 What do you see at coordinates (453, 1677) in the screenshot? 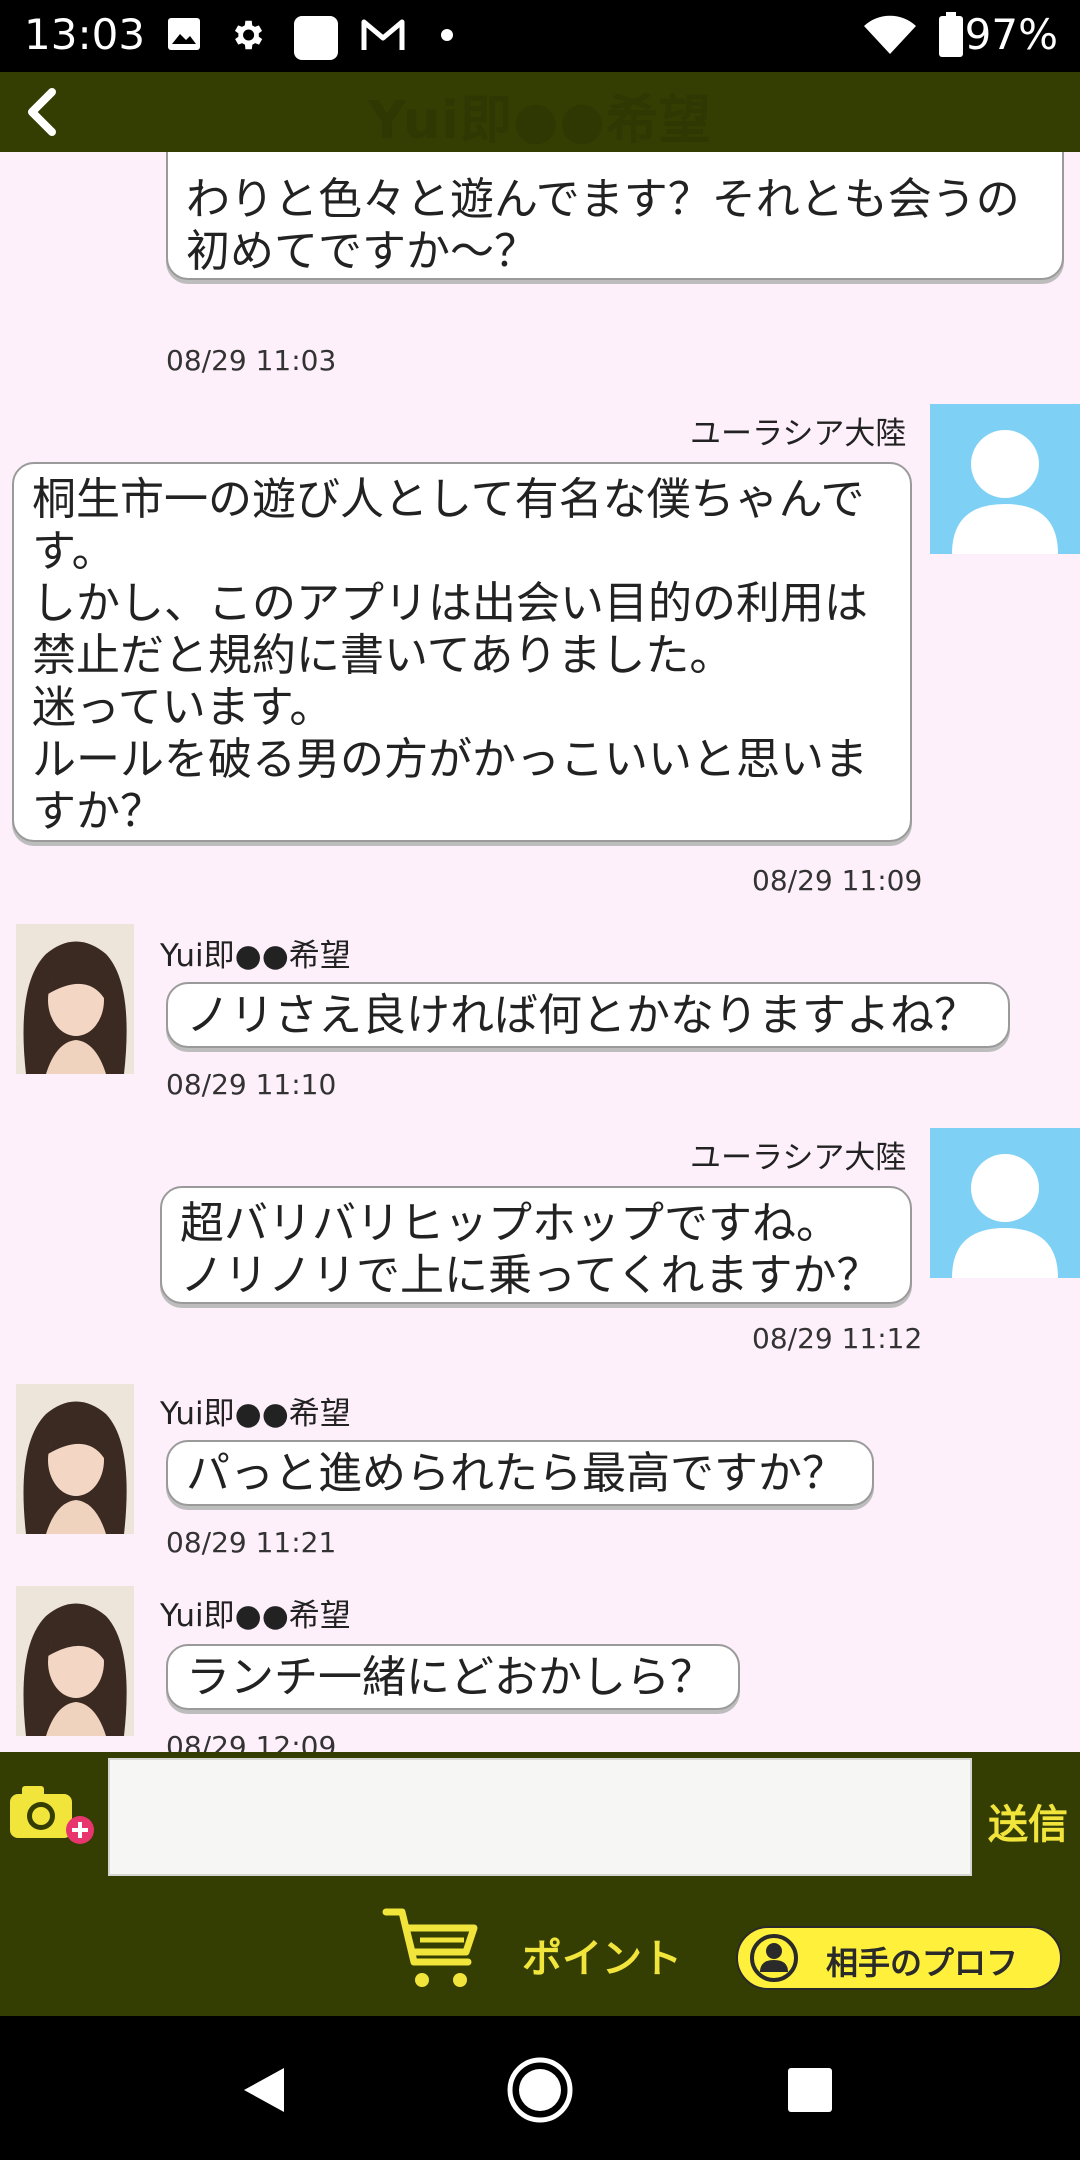
I see `message-bubble: ランチ一緒にどおかしら？` at bounding box center [453, 1677].